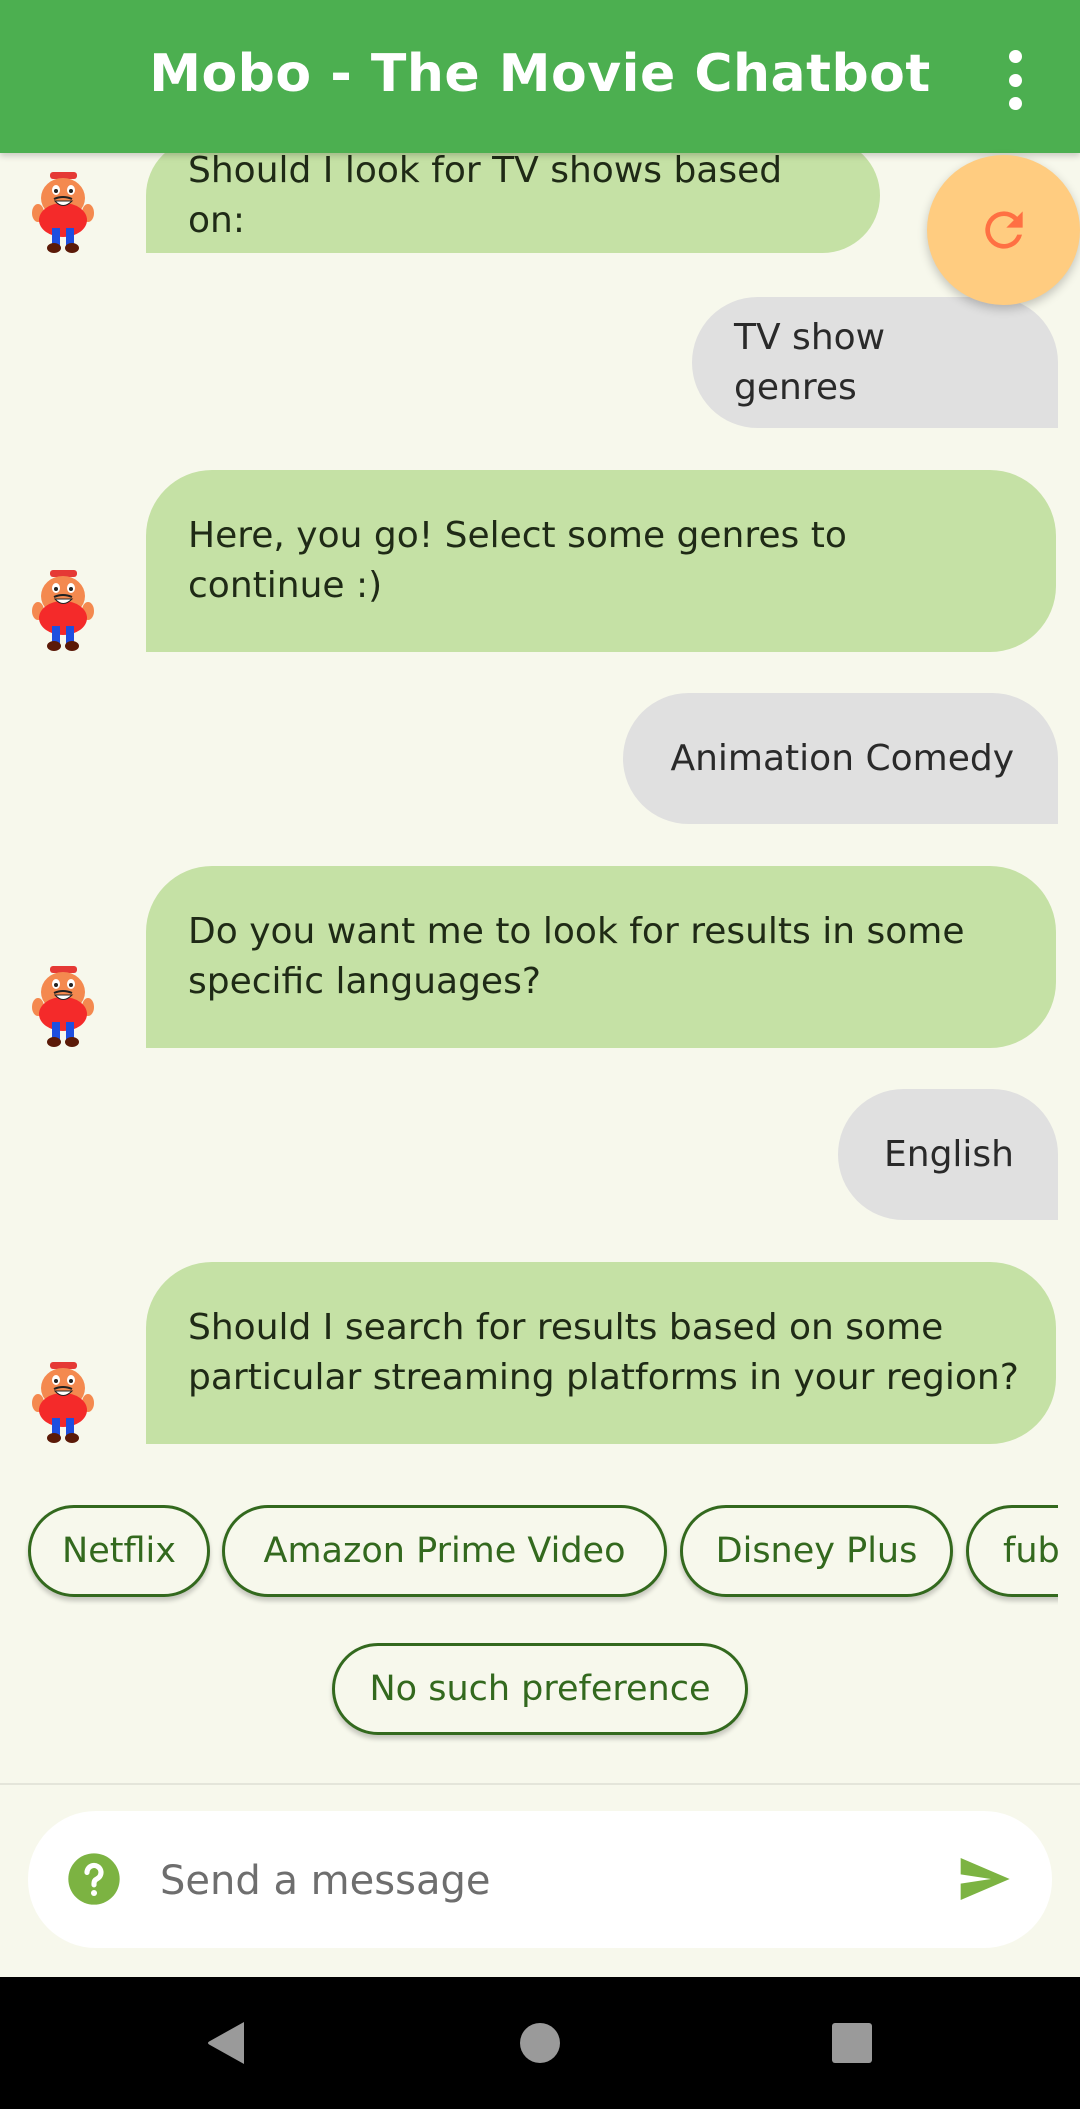 This screenshot has width=1080, height=2109. I want to click on system-nav-bar, so click(540, 2043).